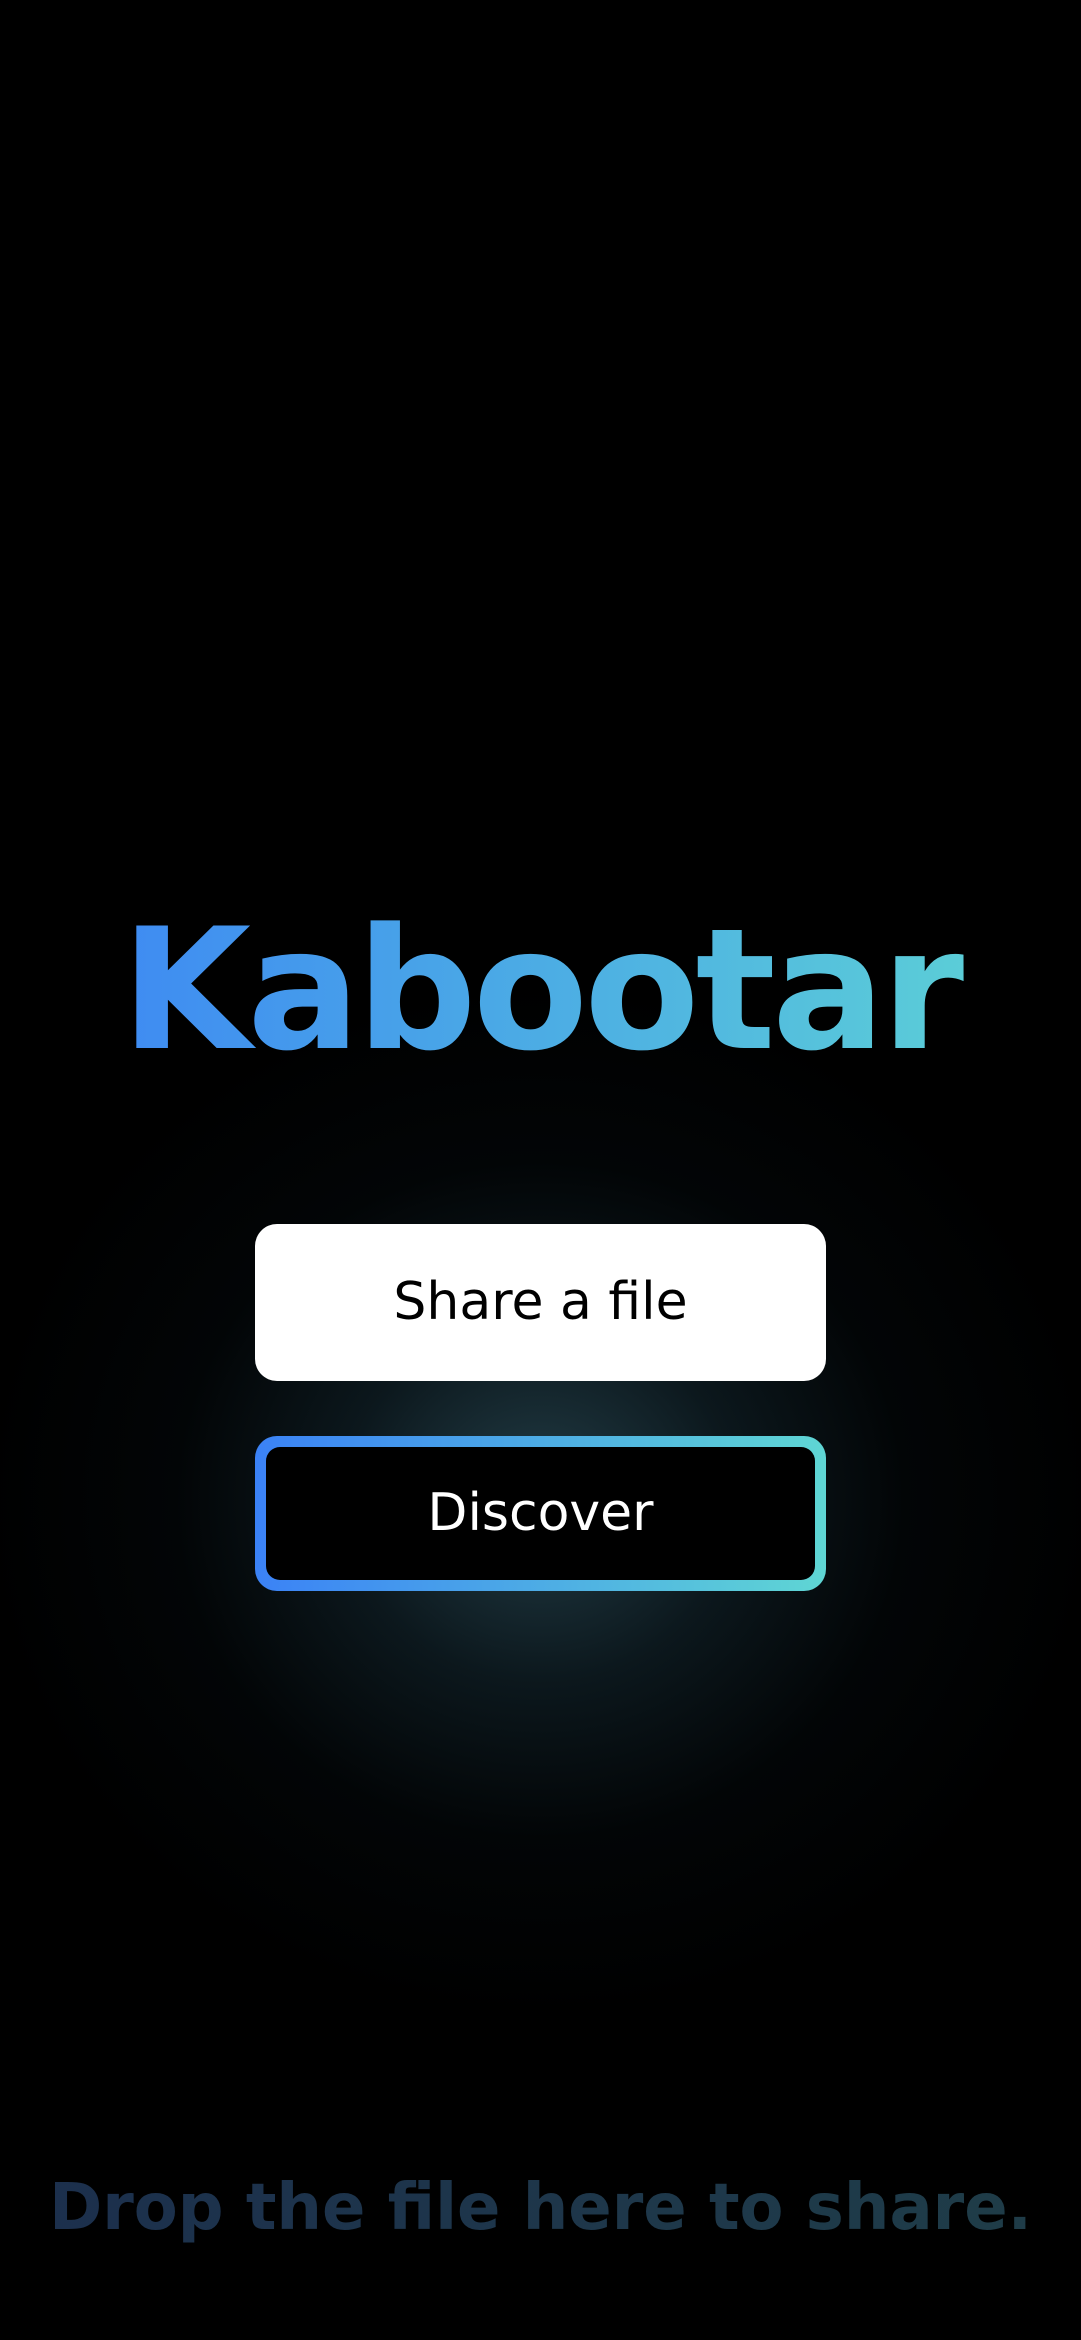 Image resolution: width=1081 pixels, height=2340 pixels. Describe the element at coordinates (540, 2208) in the screenshot. I see `drop-zone-hint: Drop the file here to share.` at that location.